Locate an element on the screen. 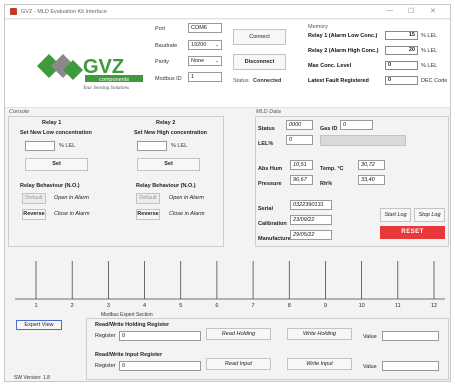 Image resolution: width=455 pixels, height=384 pixels. chart-tick-label: 11 is located at coordinates (398, 306).